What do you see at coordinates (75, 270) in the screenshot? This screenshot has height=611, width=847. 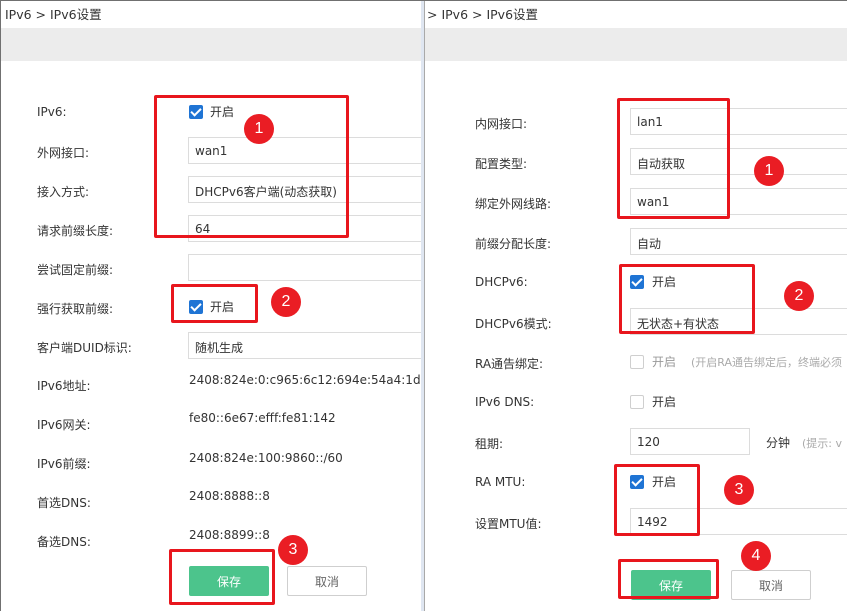 I see `fixed-prefix-label: 尝试固定前缀:` at bounding box center [75, 270].